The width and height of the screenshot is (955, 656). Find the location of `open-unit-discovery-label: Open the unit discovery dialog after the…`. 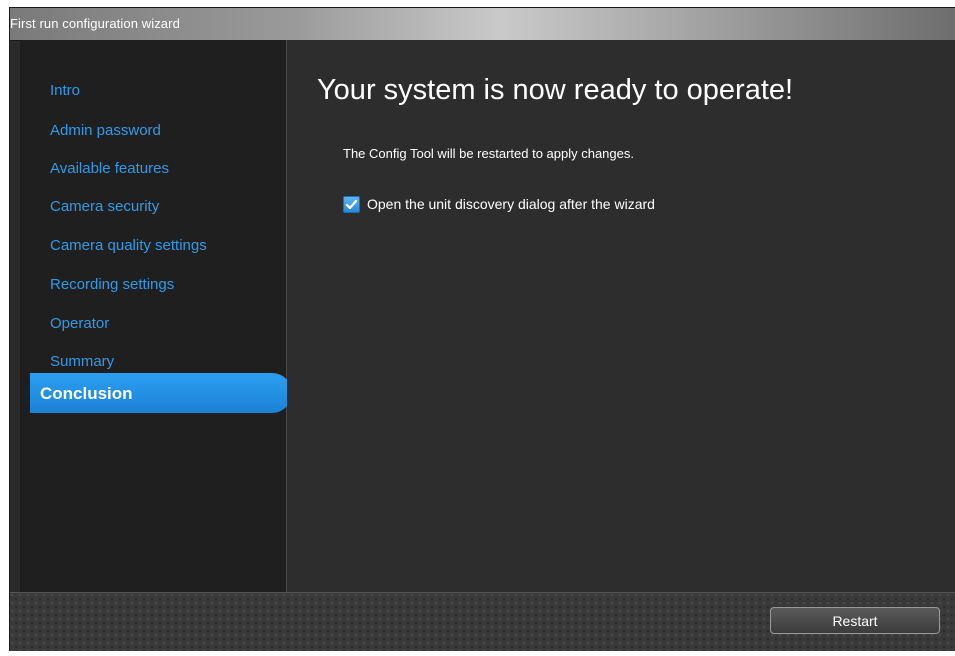

open-unit-discovery-label: Open the unit discovery dialog after the… is located at coordinates (511, 204).